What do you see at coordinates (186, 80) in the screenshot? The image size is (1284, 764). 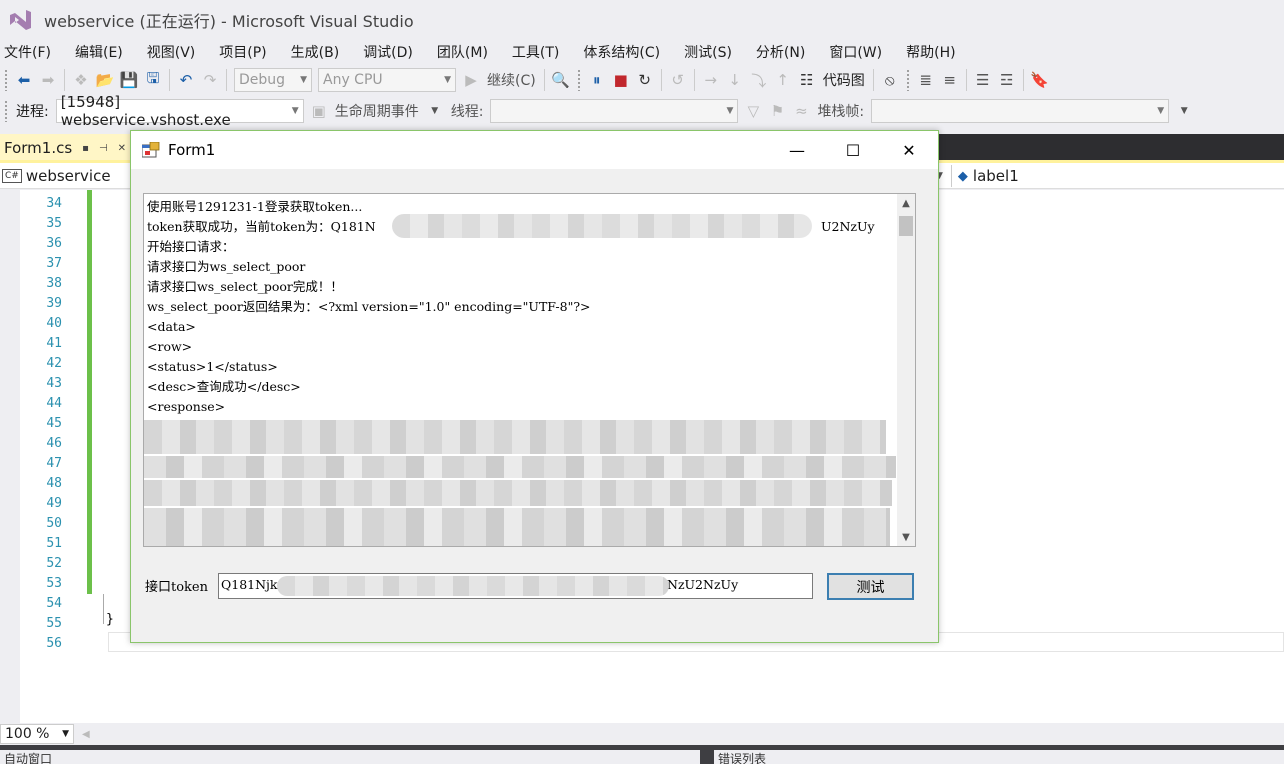 I see `undo-icon: ↶` at bounding box center [186, 80].